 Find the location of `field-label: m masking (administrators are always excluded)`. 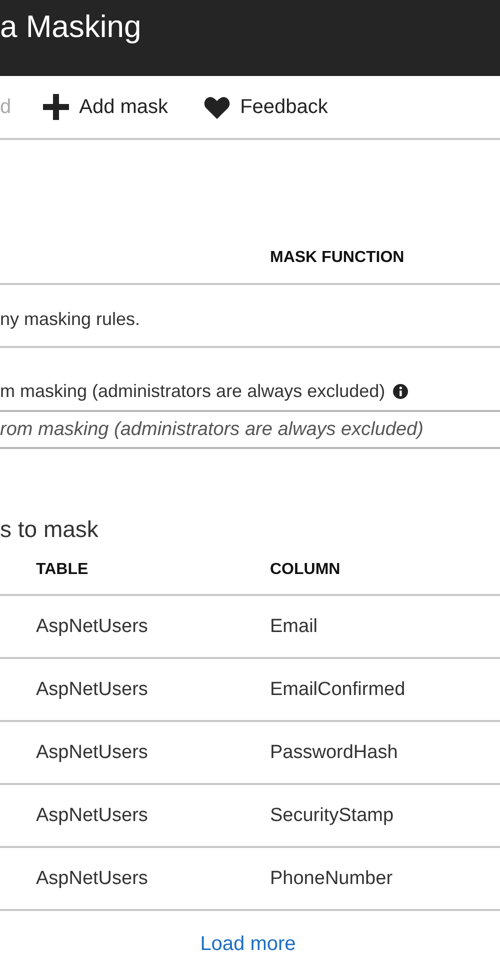

field-label: m masking (administrators are always excluded) is located at coordinates (193, 391).